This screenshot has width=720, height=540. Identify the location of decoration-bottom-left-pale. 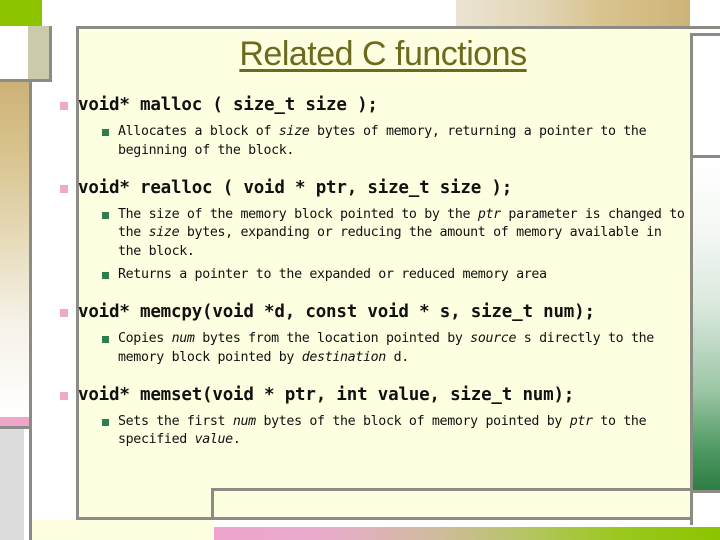
(123, 530).